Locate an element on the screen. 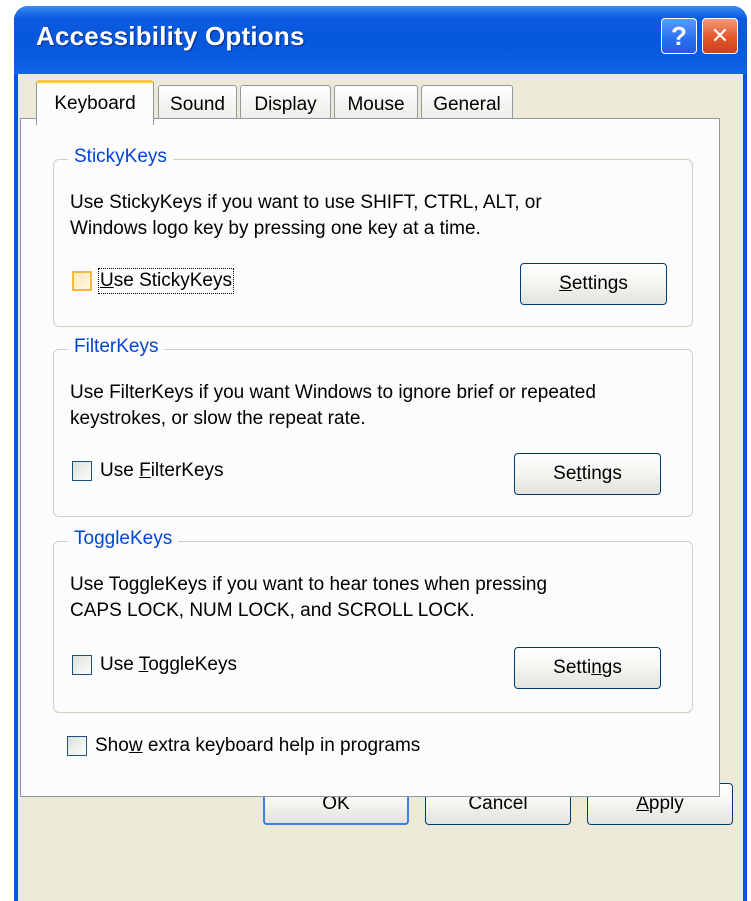  tab-keyboard: Keyboard is located at coordinates (95, 102).